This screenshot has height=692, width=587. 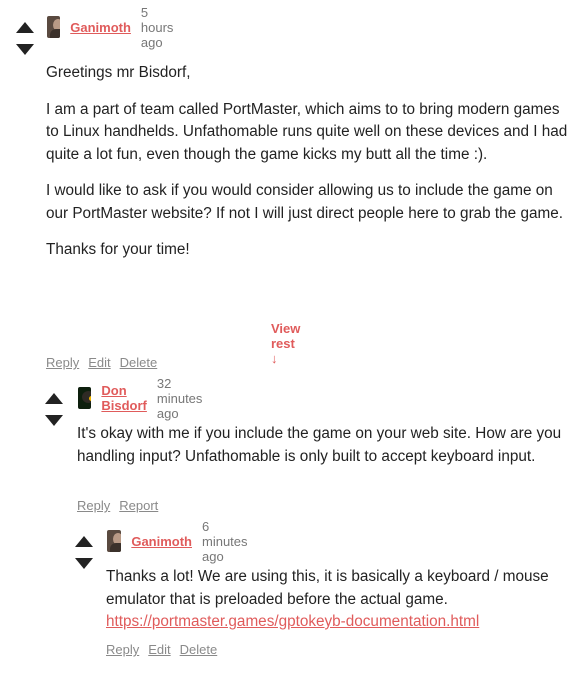 What do you see at coordinates (118, 72) in the screenshot?
I see `comment-paragraph: Greetings mr Bisdorf,` at bounding box center [118, 72].